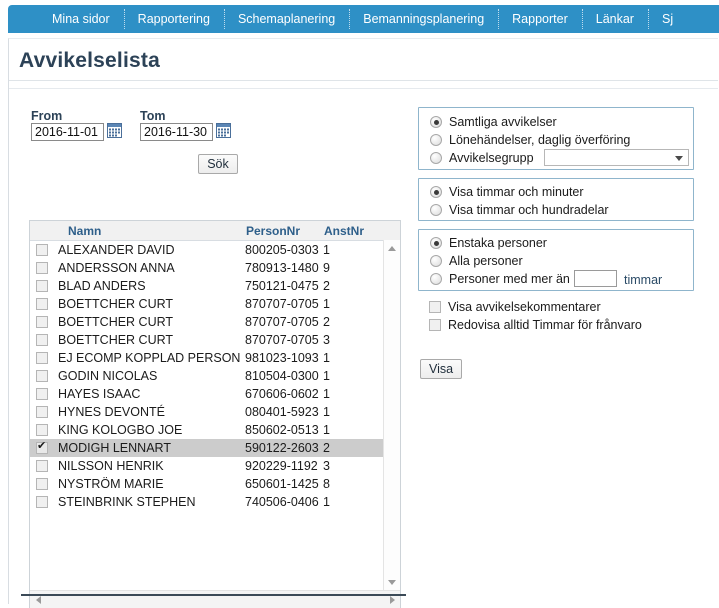  I want to click on person-list-header: Namn PersonNr AnstNr, so click(215, 231).